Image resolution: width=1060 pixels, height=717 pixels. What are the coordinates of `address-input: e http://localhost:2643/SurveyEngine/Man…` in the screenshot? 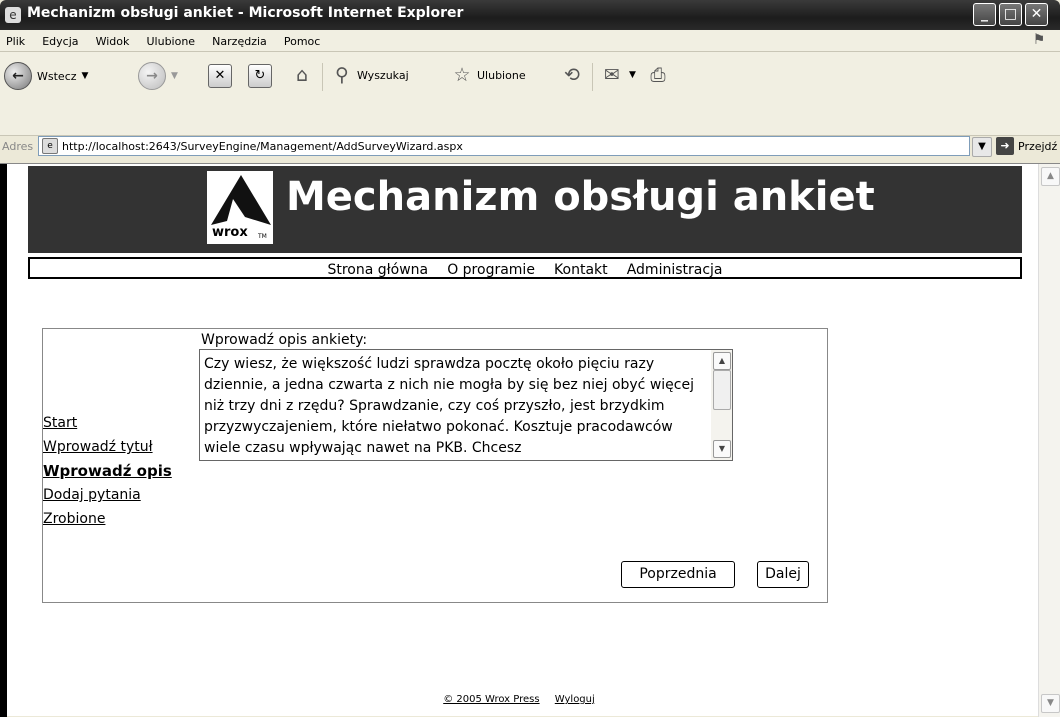 It's located at (504, 146).